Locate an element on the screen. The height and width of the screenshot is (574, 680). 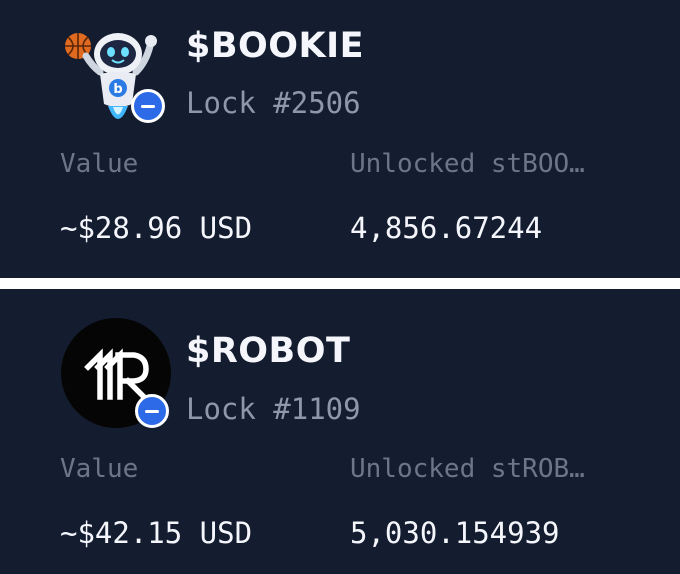
lock-id: Lock #2506 is located at coordinates (273, 103).